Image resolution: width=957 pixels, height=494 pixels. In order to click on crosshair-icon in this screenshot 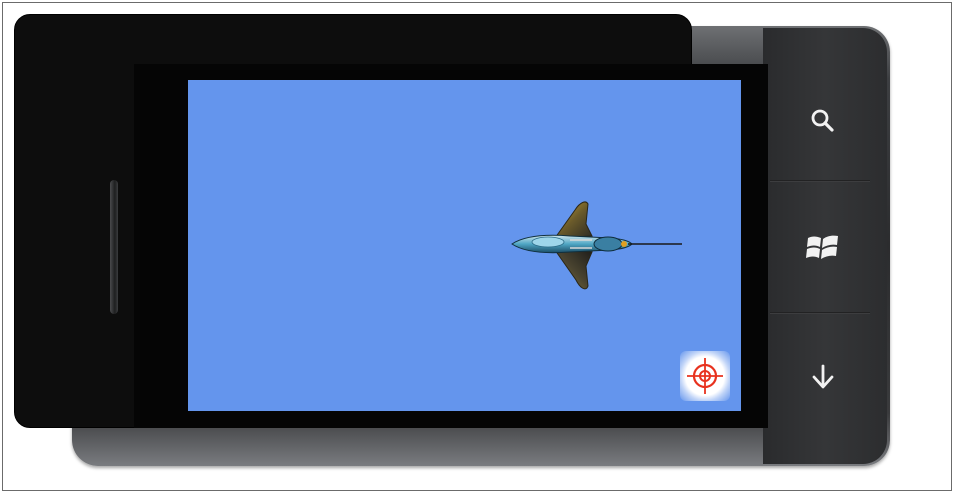, I will do `click(705, 376)`.